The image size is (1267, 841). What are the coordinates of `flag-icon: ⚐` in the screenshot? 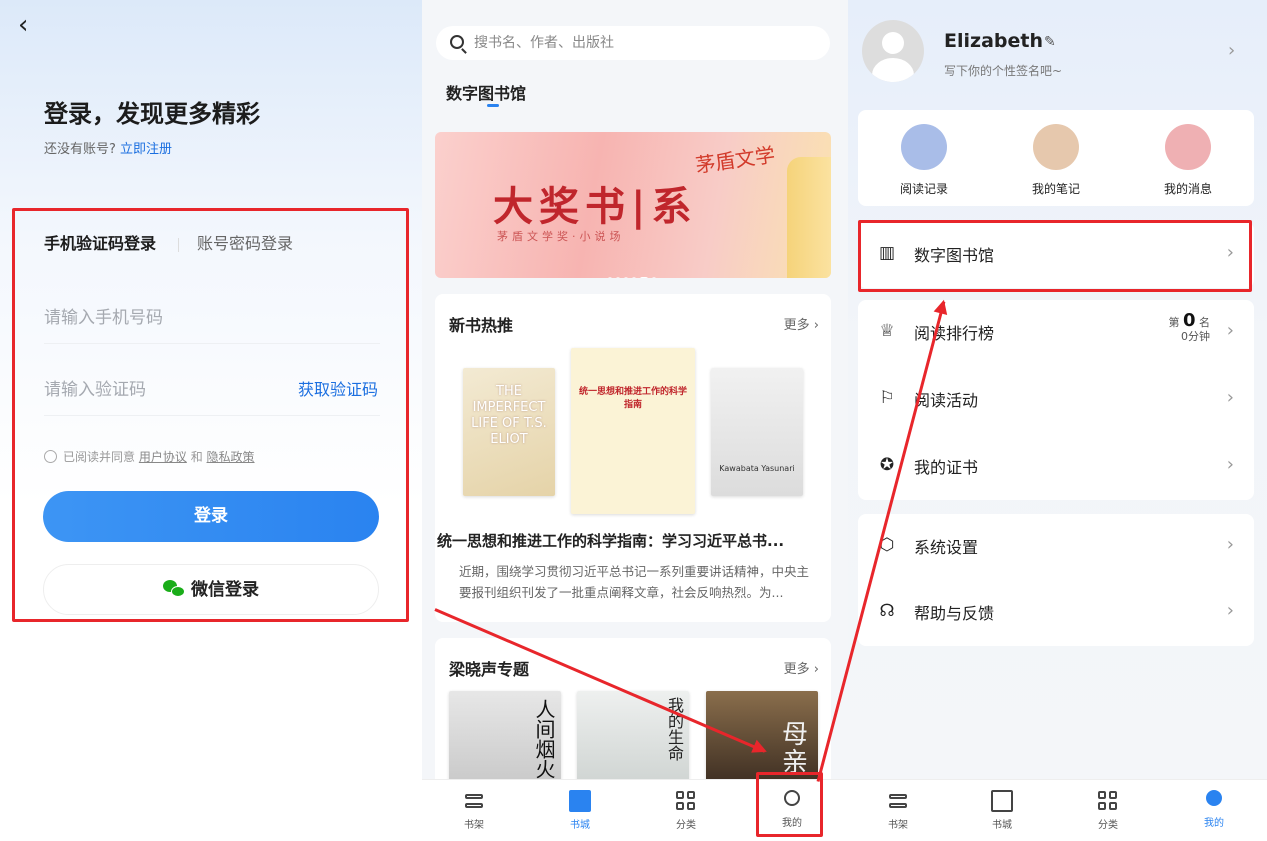 It's located at (887, 398).